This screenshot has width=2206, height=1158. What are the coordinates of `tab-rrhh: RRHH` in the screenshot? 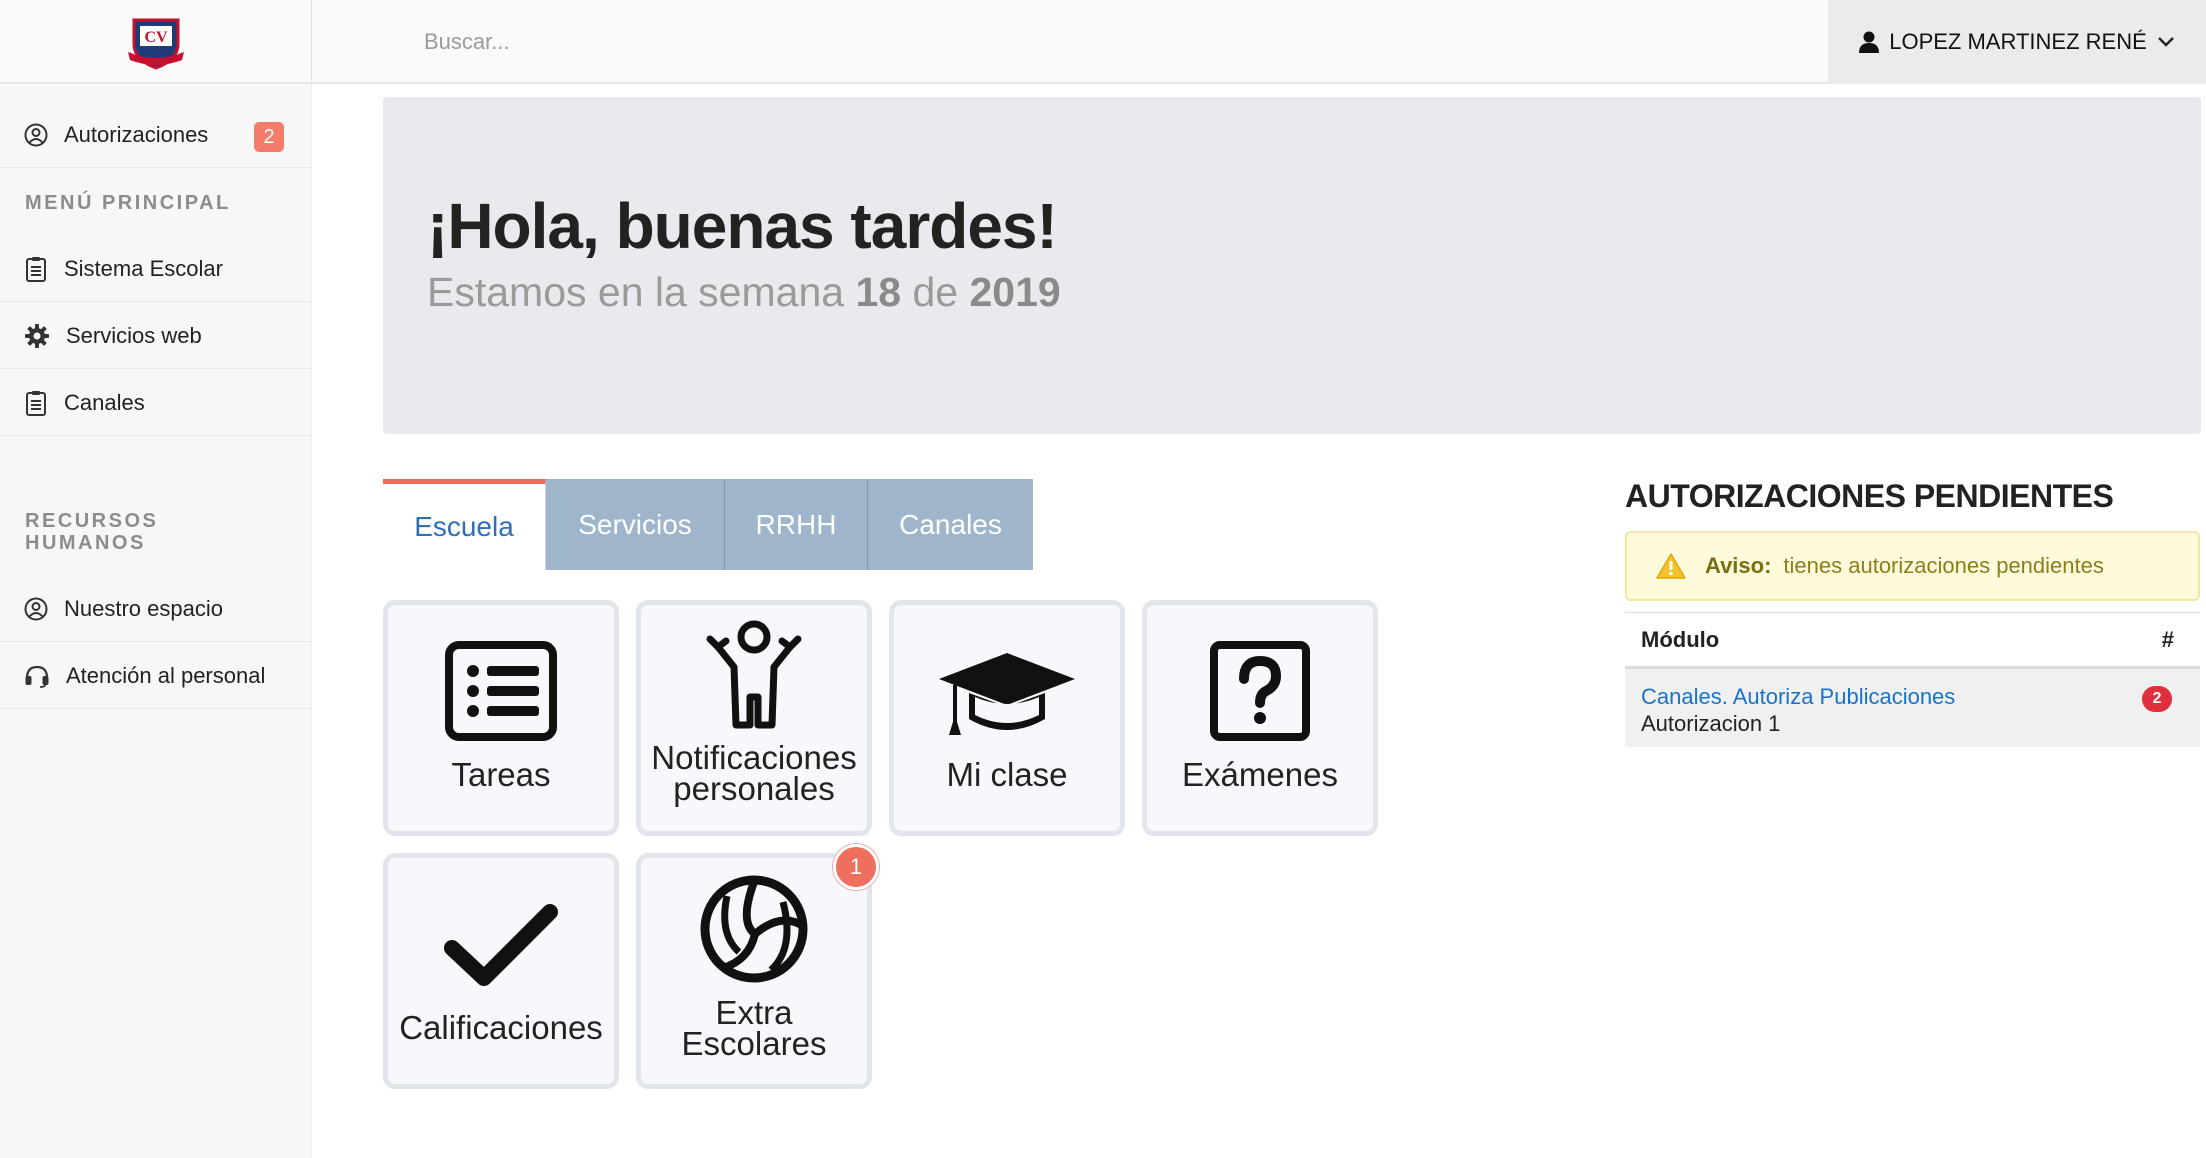 It's located at (796, 524).